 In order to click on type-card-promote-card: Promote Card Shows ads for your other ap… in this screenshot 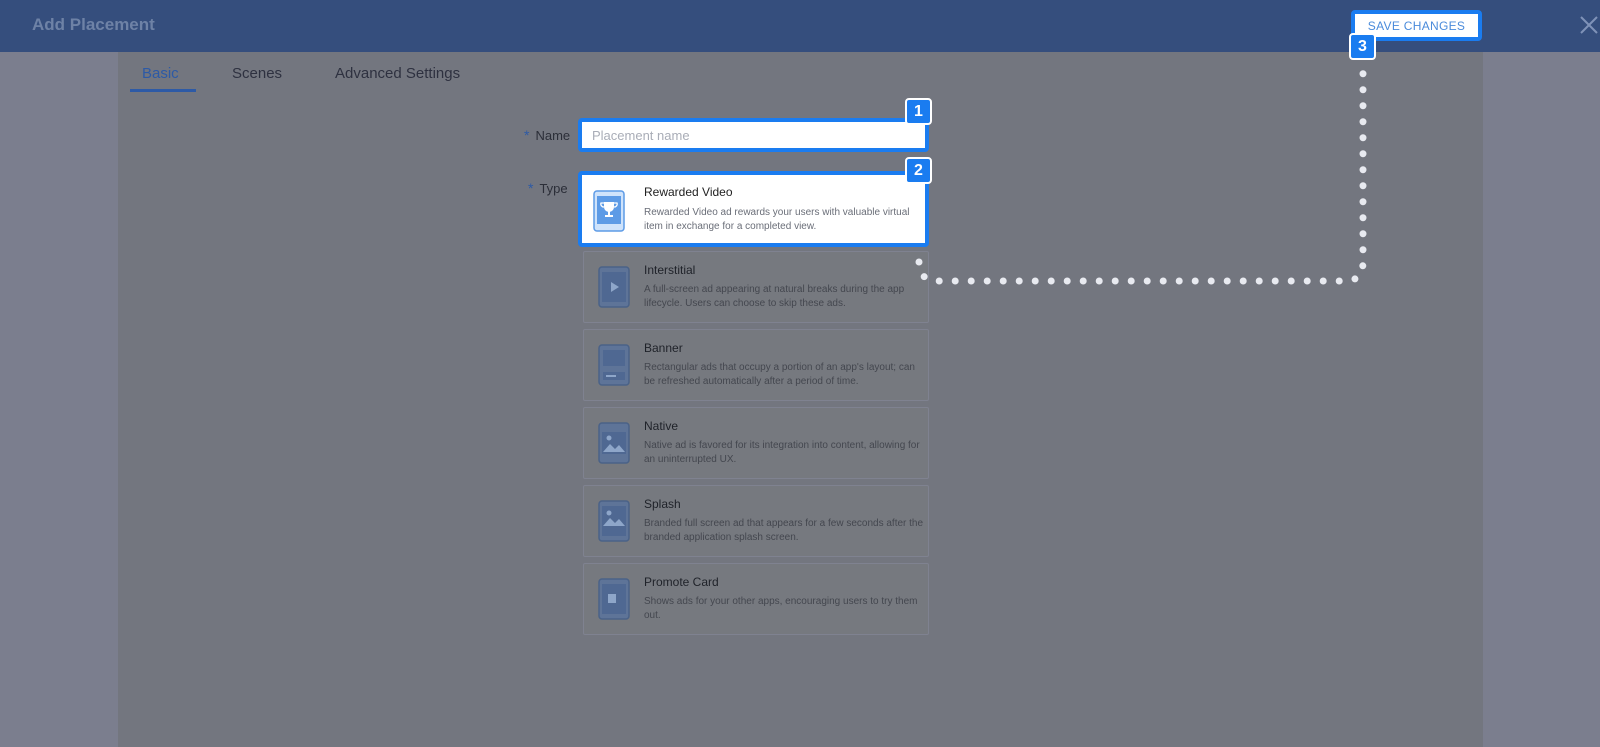, I will do `click(756, 599)`.